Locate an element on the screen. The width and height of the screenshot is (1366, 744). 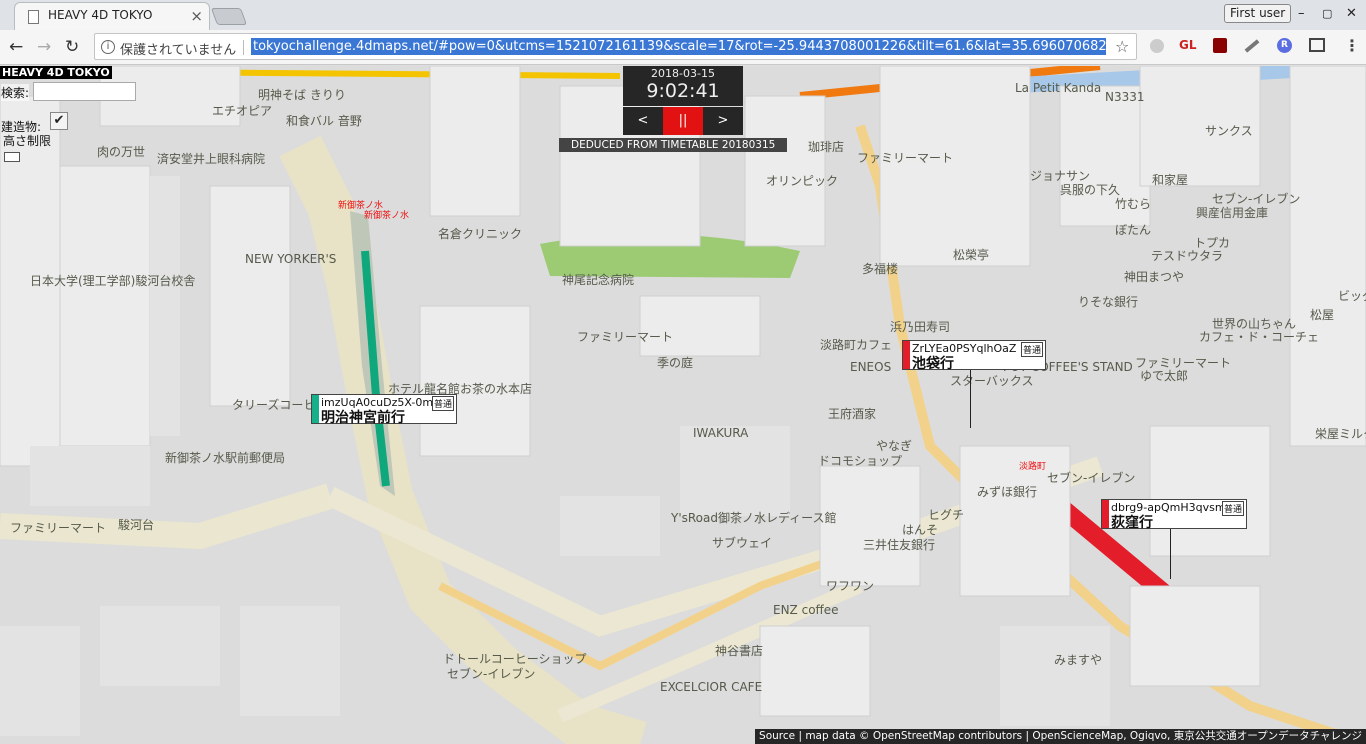
poi-label: ENEOS is located at coordinates (870, 367).